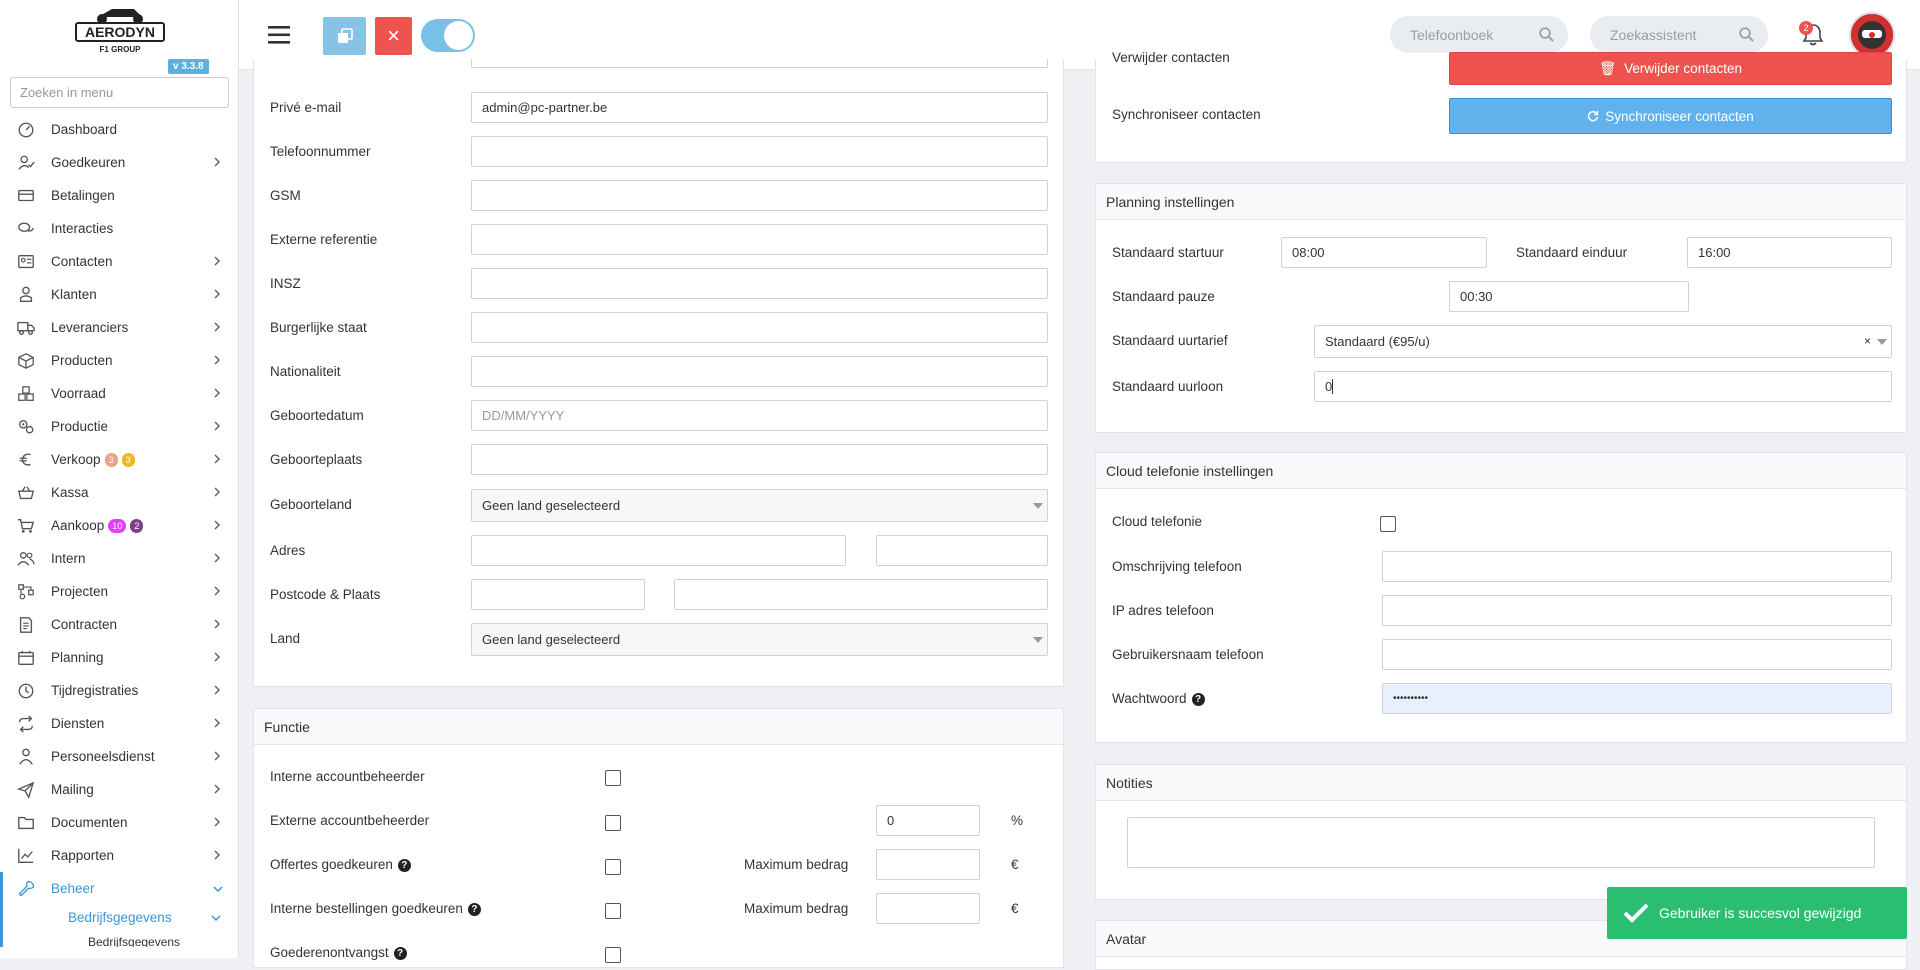 The height and width of the screenshot is (970, 1920). What do you see at coordinates (861, 594) in the screenshot?
I see `plaats-input` at bounding box center [861, 594].